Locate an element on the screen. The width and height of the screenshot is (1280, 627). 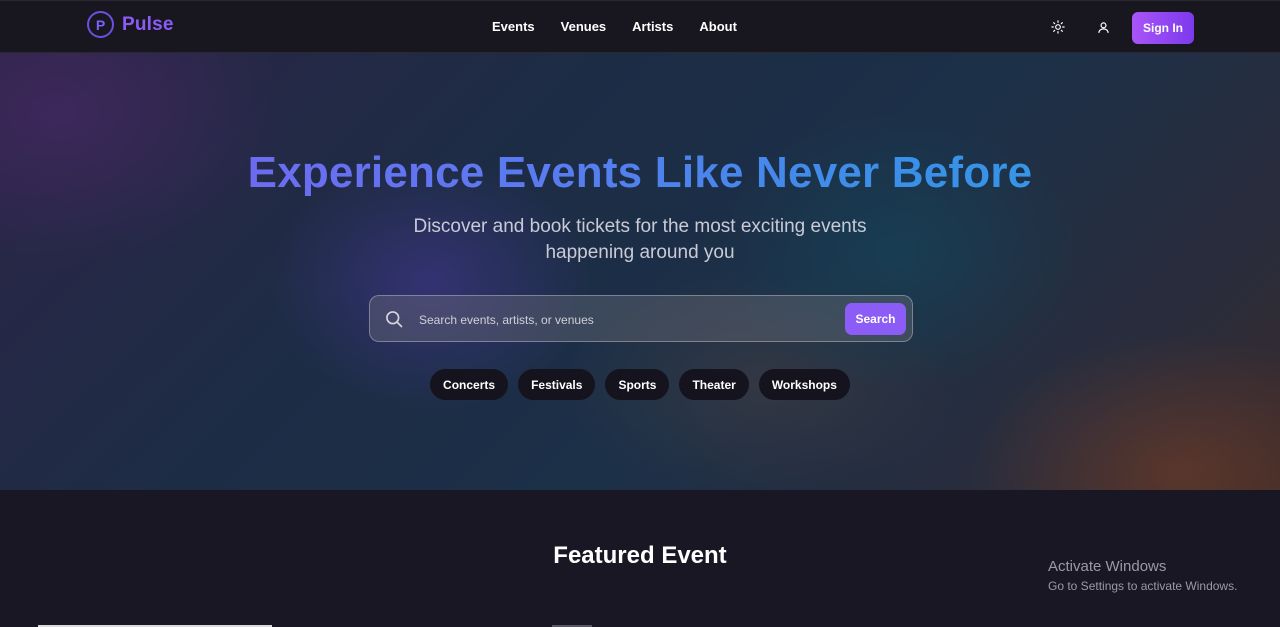
search-input is located at coordinates (629, 320).